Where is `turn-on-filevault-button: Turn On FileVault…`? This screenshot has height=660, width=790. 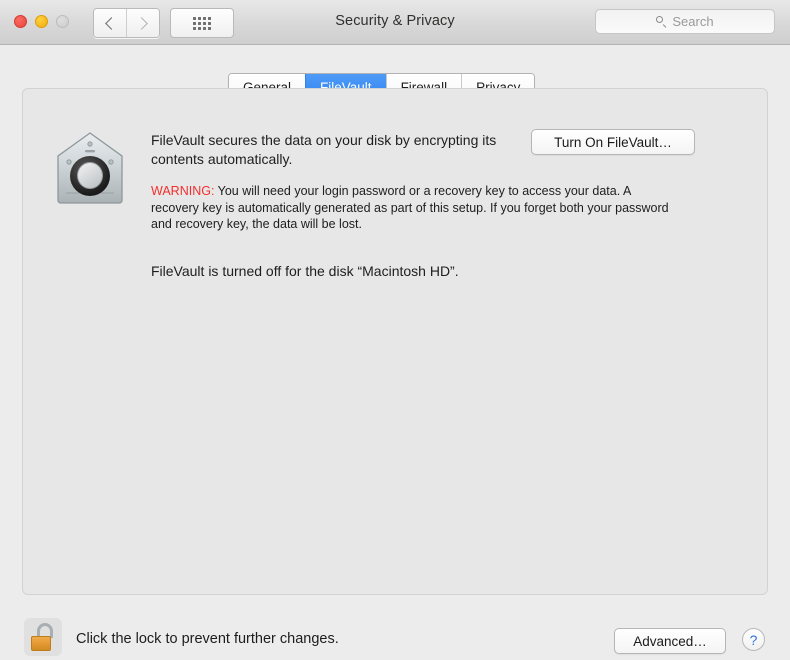 turn-on-filevault-button: Turn On FileVault… is located at coordinates (613, 142).